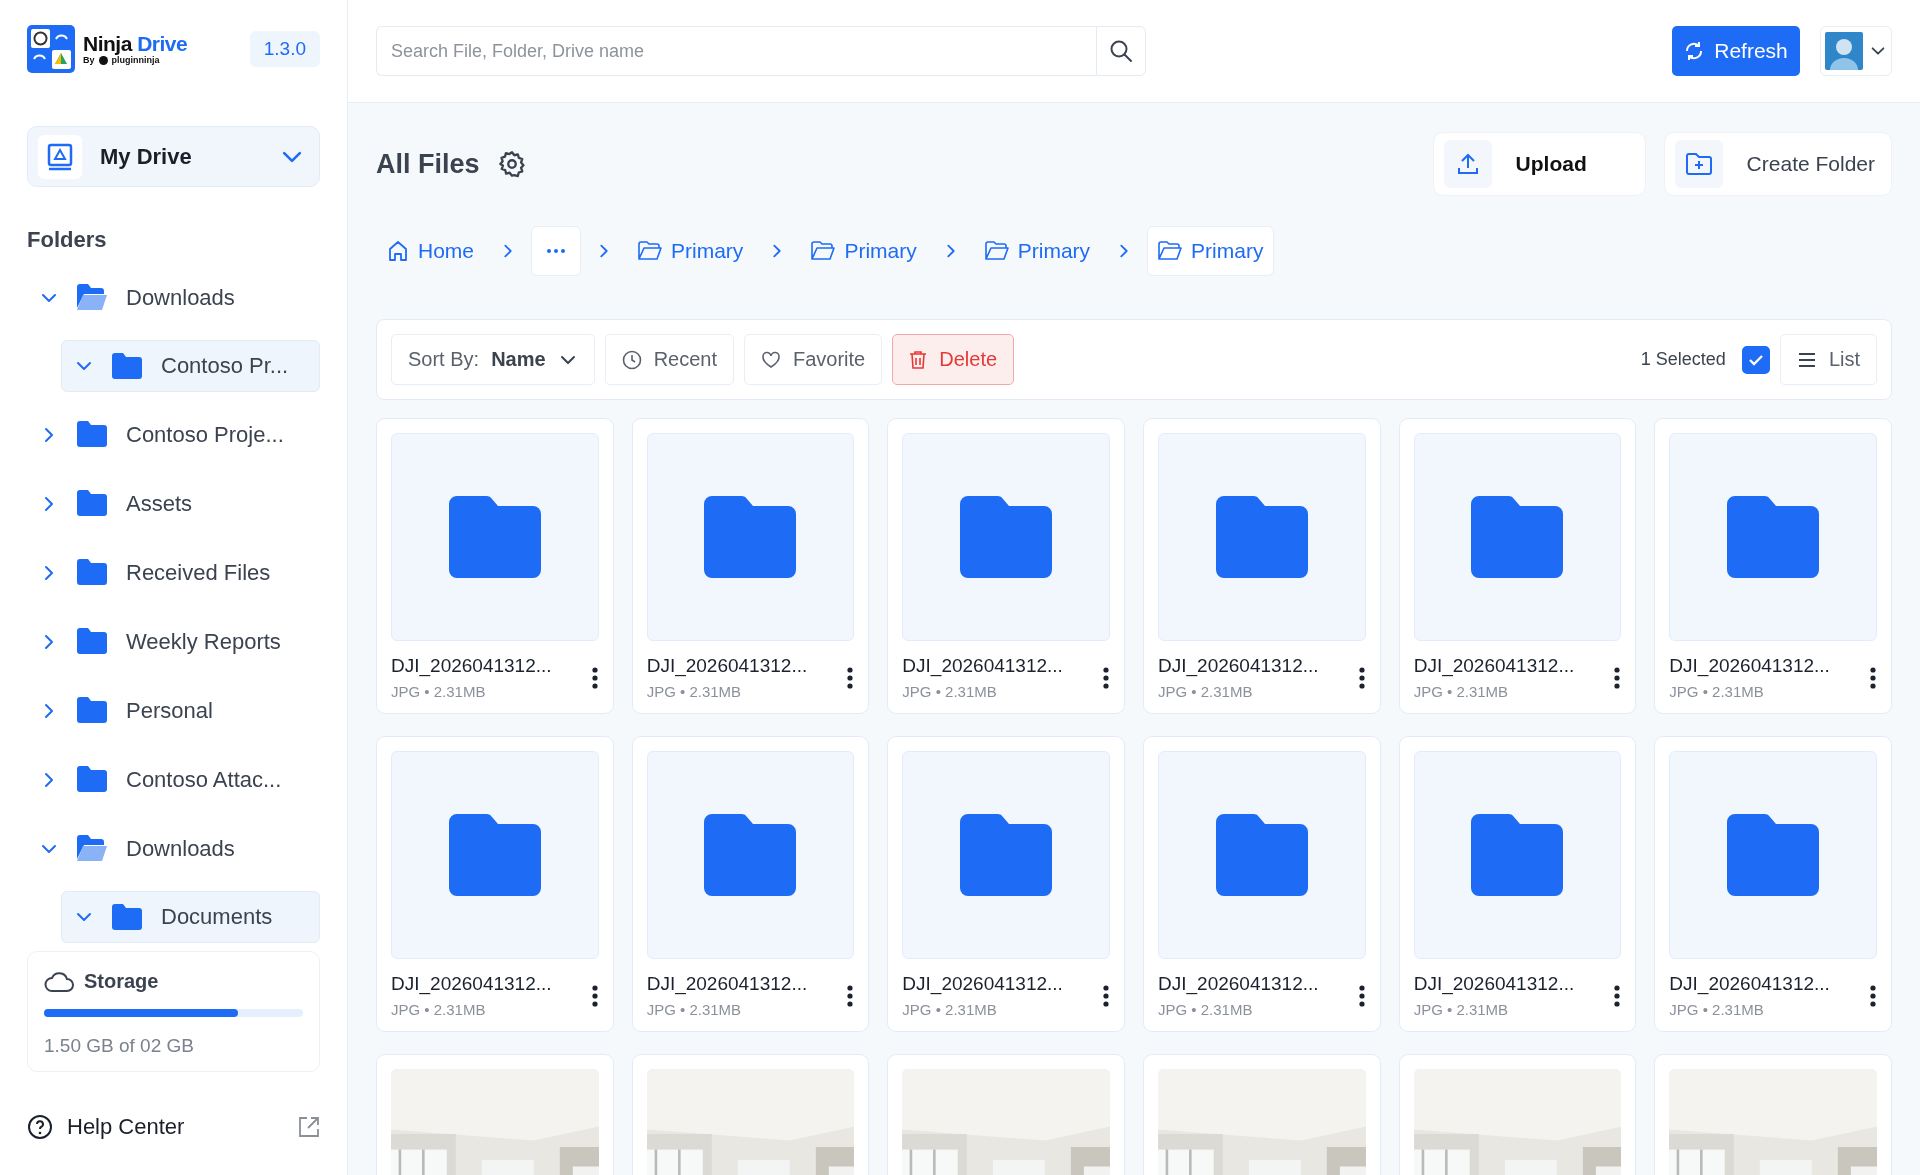 This screenshot has height=1175, width=1920. Describe the element at coordinates (511, 164) in the screenshot. I see `settings-icon` at that location.